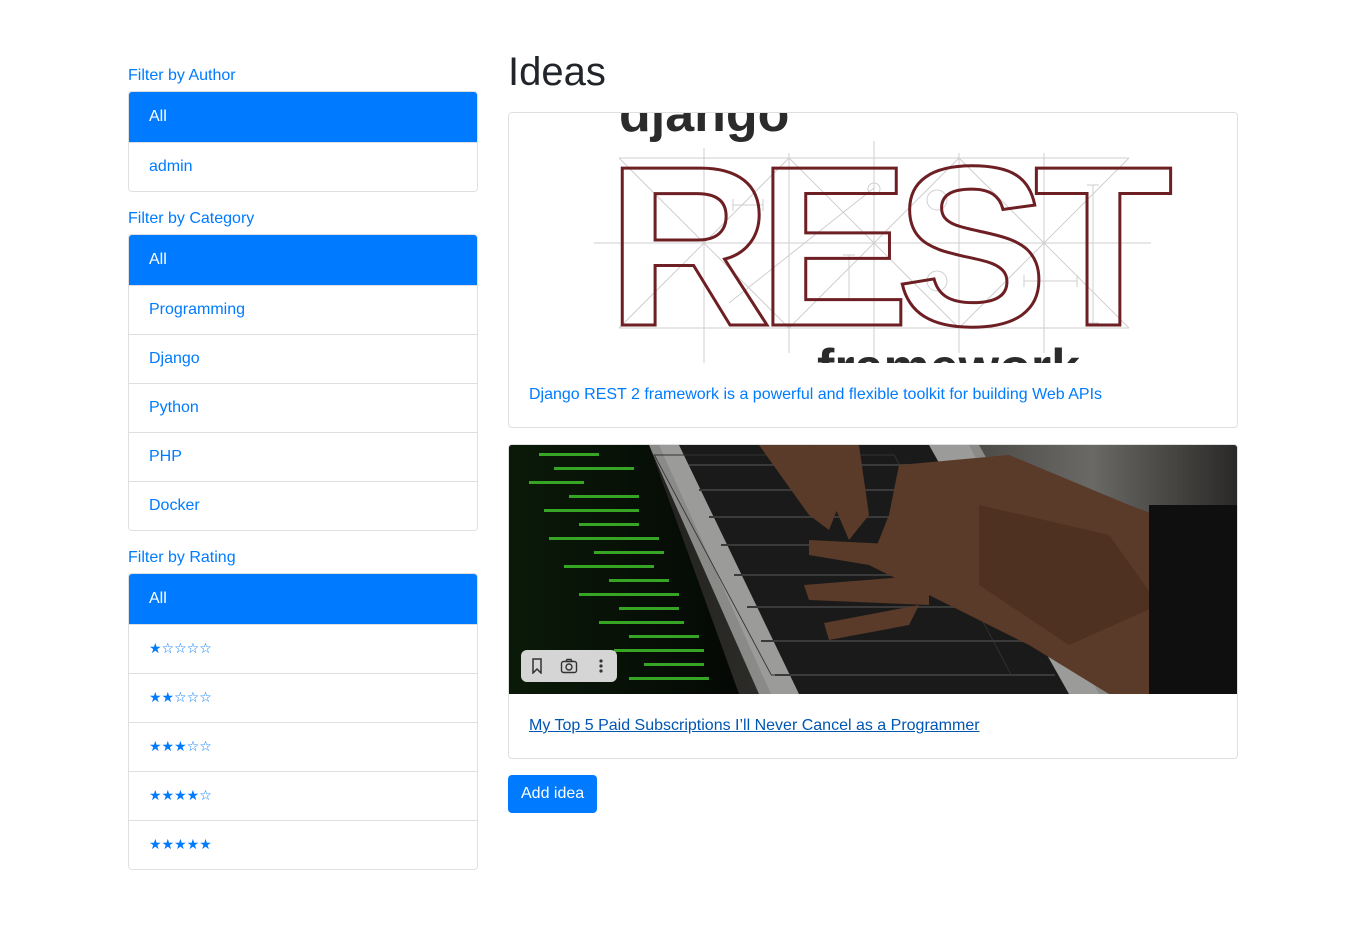 The image size is (1366, 931). What do you see at coordinates (303, 844) in the screenshot?
I see `rating-filter-5-stars: ★★★★★` at bounding box center [303, 844].